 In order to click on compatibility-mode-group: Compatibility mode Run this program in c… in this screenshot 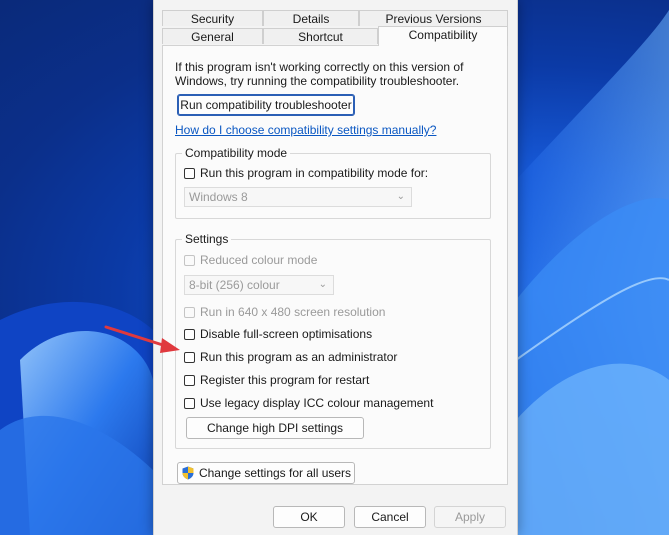, I will do `click(333, 182)`.